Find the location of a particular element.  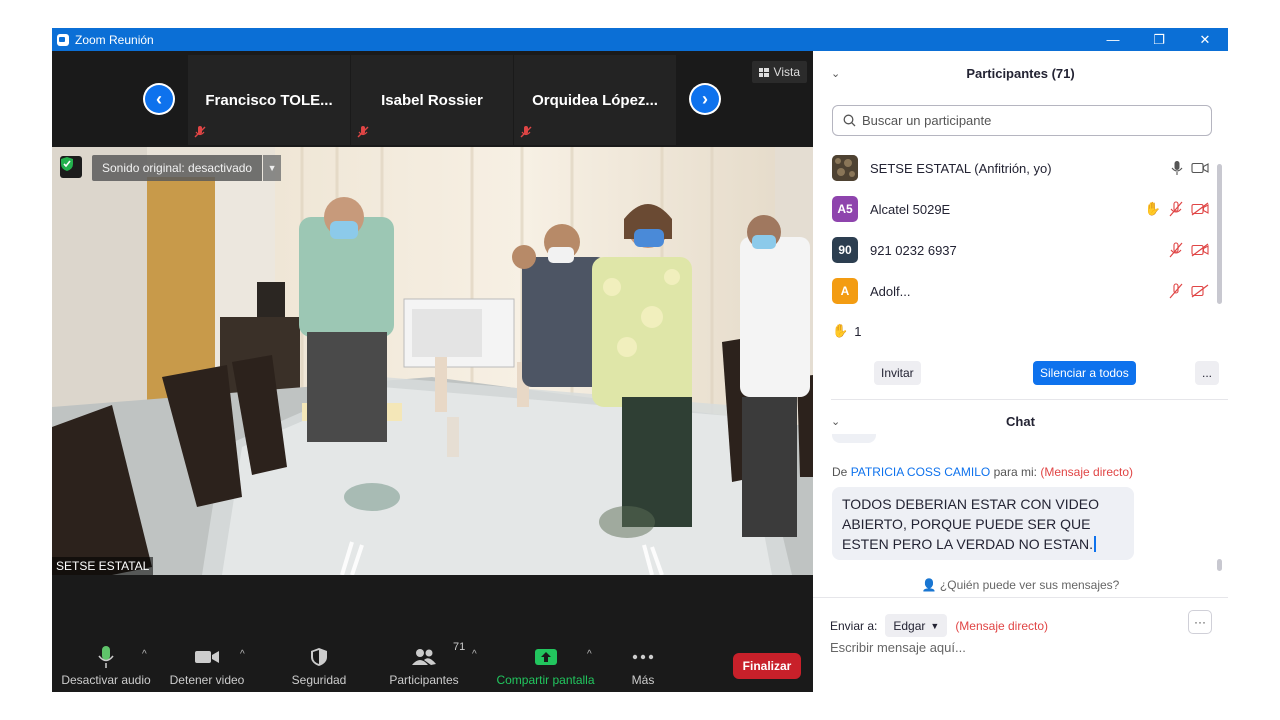

video-tile: Isabel Rossier is located at coordinates (432, 100).